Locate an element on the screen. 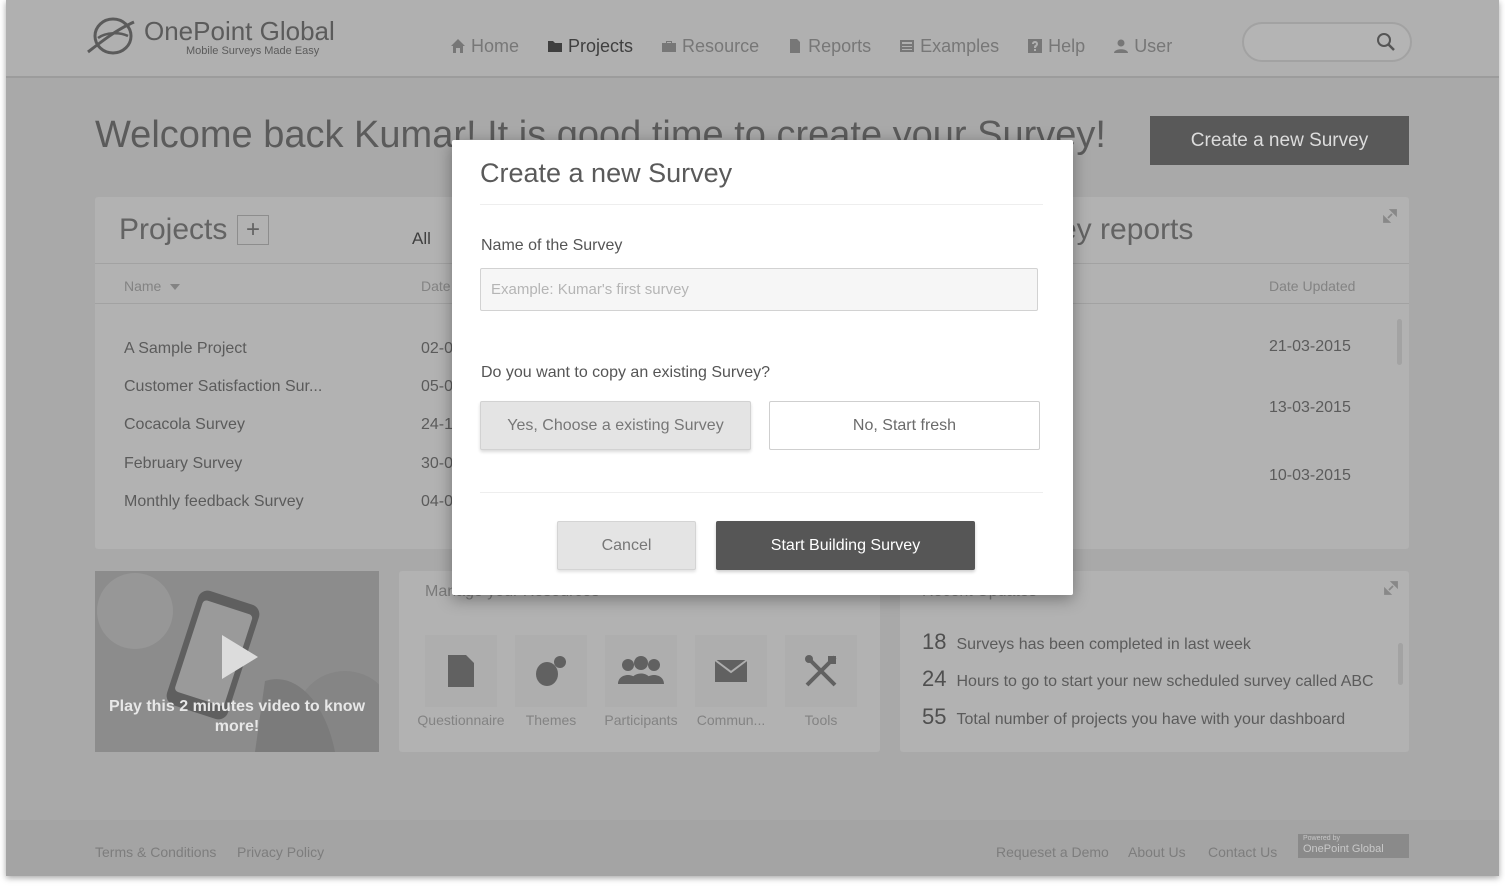  themes-tile is located at coordinates (551, 671).